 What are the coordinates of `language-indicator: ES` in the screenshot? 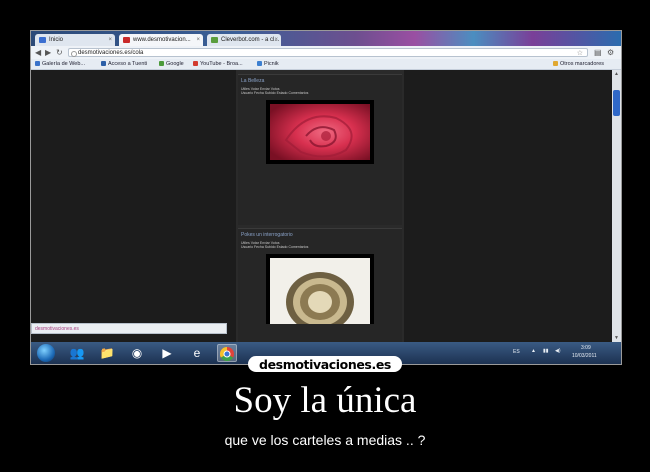 It's located at (516, 352).